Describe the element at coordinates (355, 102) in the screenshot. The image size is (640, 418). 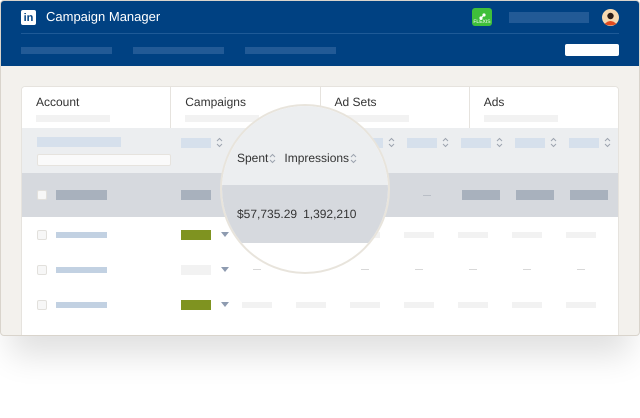
I see `tab: Ad Sets` at that location.